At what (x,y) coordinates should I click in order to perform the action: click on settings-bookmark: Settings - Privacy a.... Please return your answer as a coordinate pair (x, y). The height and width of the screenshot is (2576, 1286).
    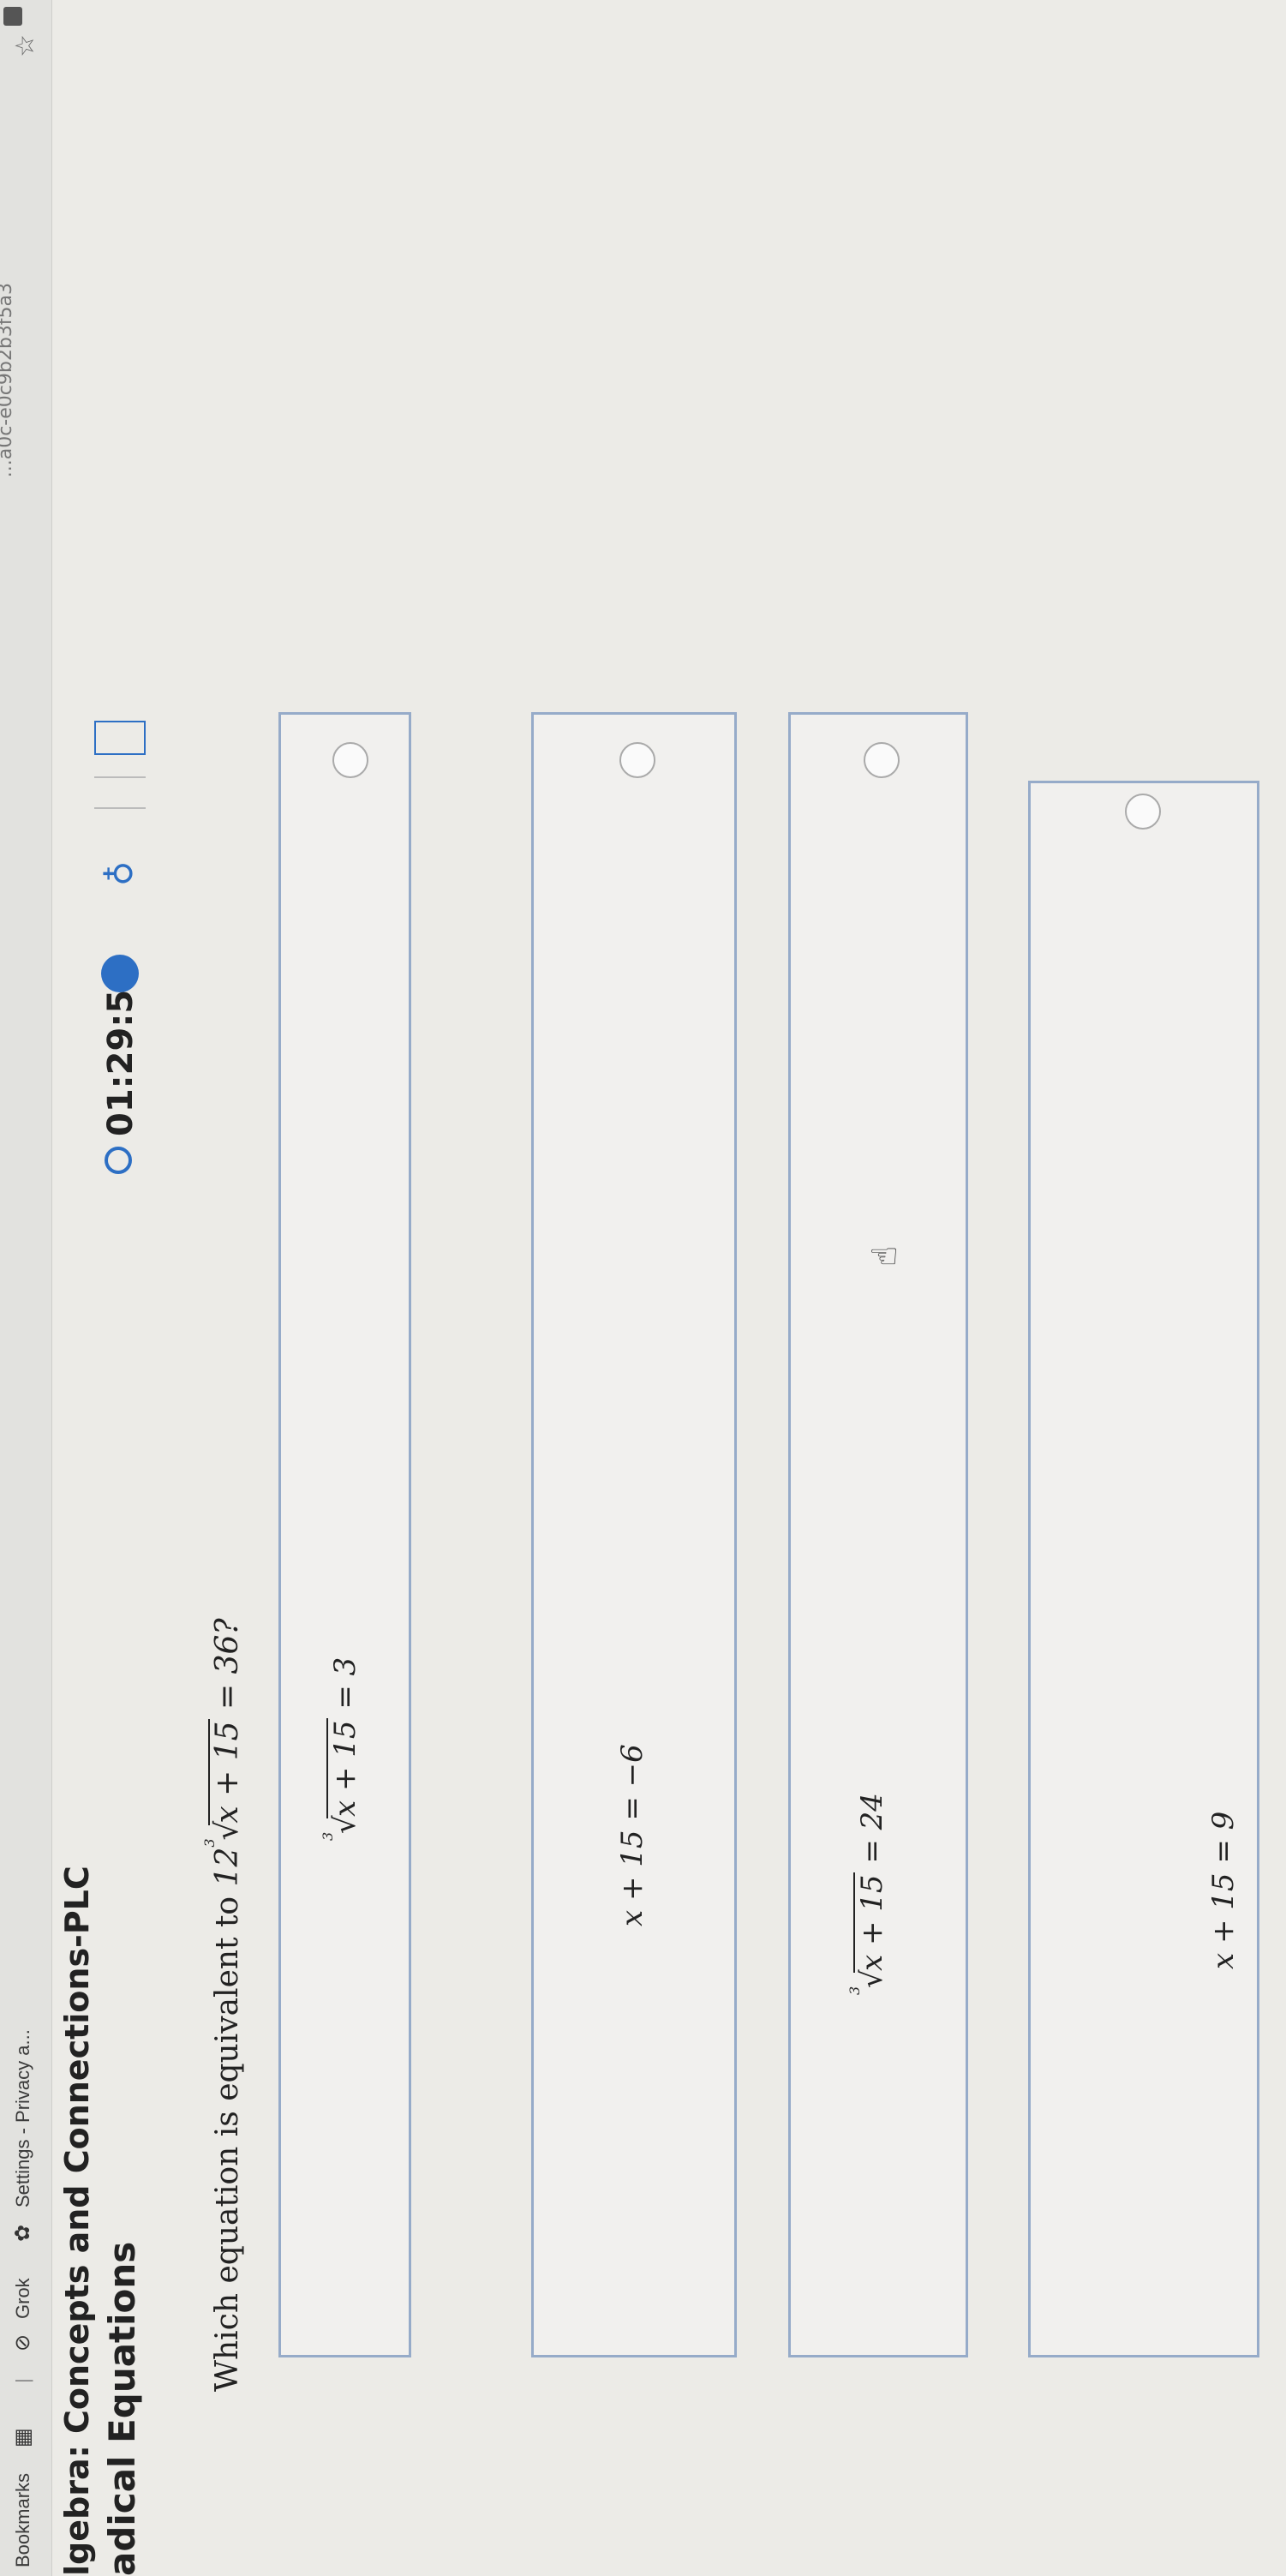
    Looking at the image, I should click on (23, 2118).